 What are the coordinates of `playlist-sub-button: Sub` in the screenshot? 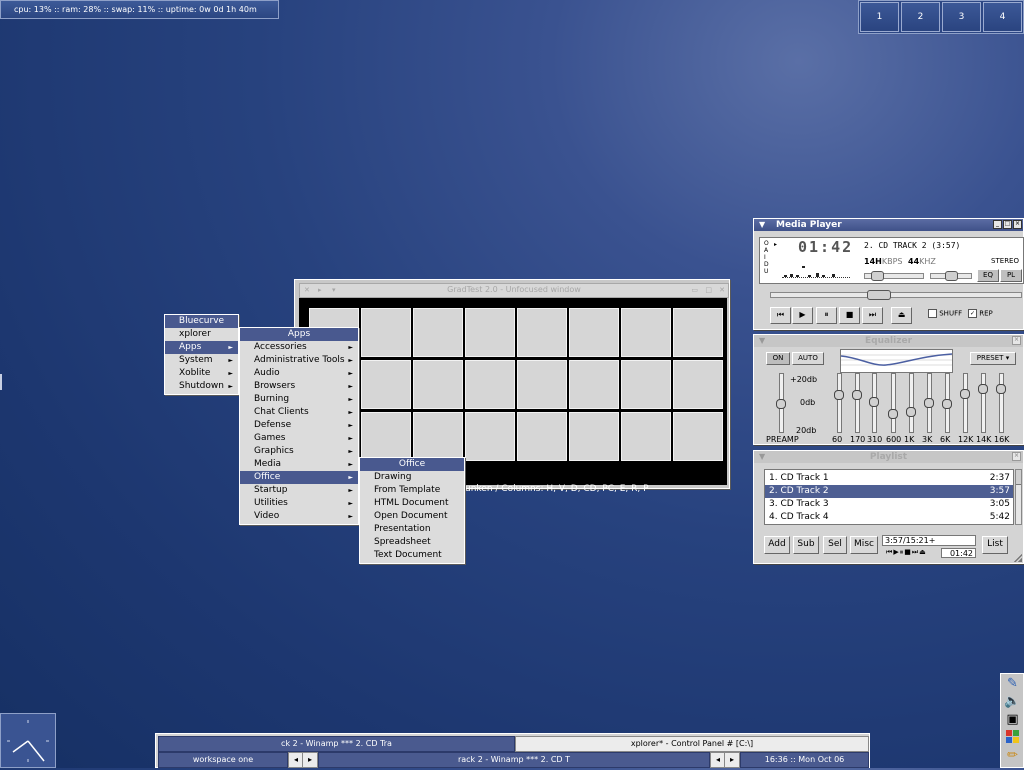 It's located at (806, 545).